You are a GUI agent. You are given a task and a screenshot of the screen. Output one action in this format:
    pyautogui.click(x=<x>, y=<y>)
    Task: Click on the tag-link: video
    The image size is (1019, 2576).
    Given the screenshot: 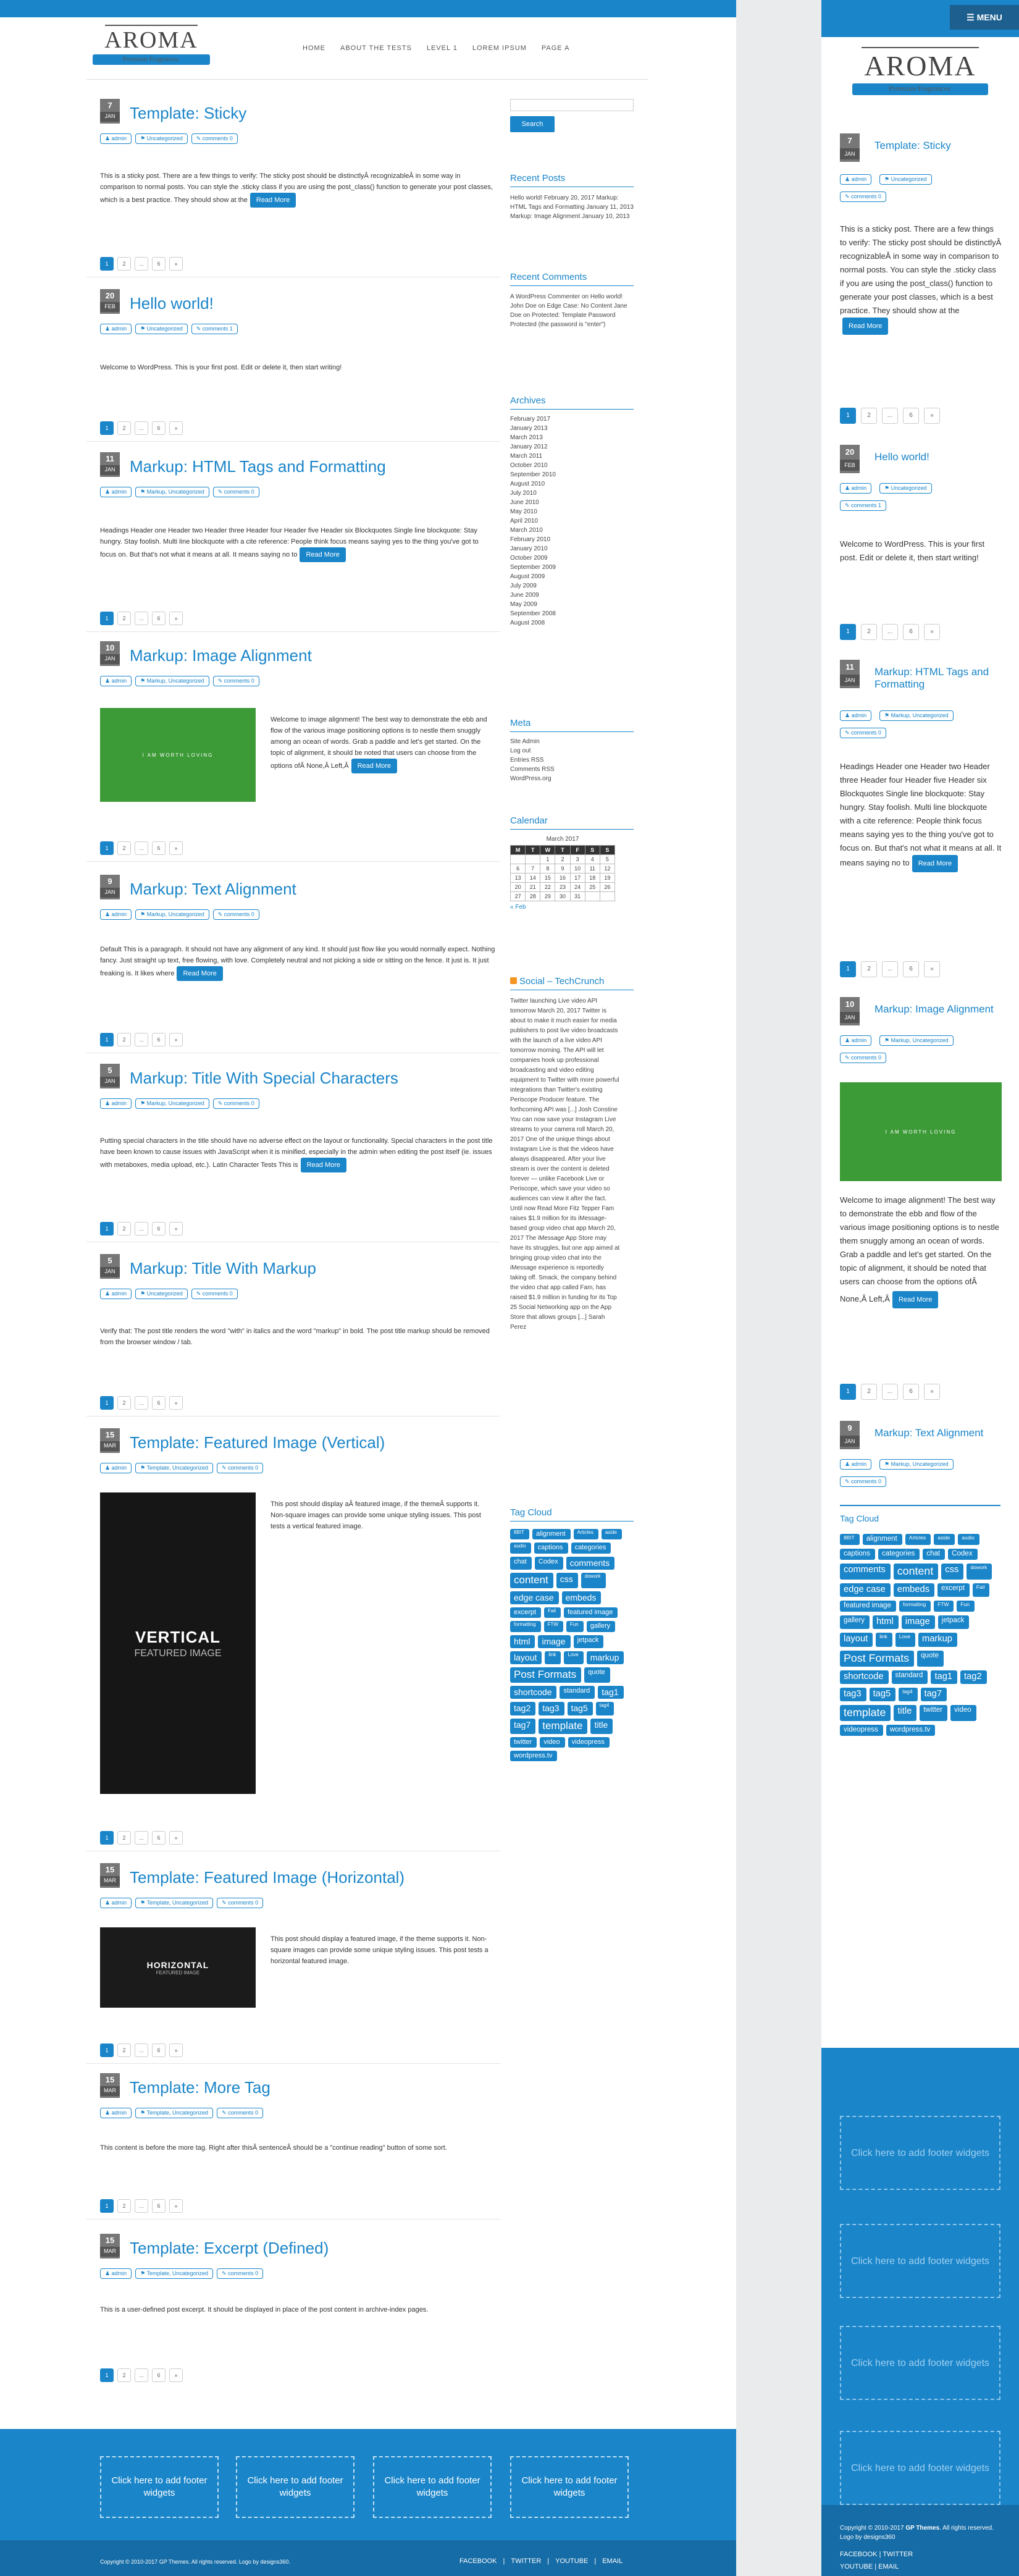 What is the action you would take?
    pyautogui.click(x=963, y=1713)
    